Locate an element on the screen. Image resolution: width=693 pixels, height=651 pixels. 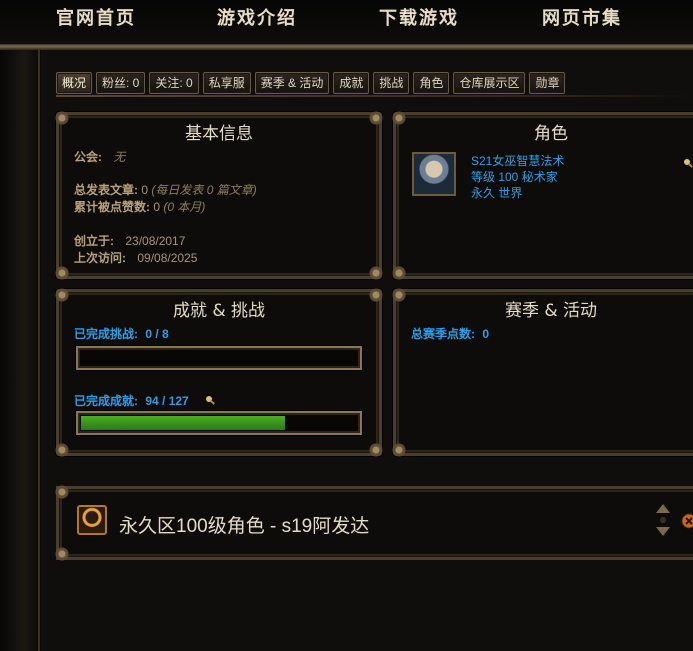
tab-stash-showcase: 仓库展示区 is located at coordinates (489, 83).